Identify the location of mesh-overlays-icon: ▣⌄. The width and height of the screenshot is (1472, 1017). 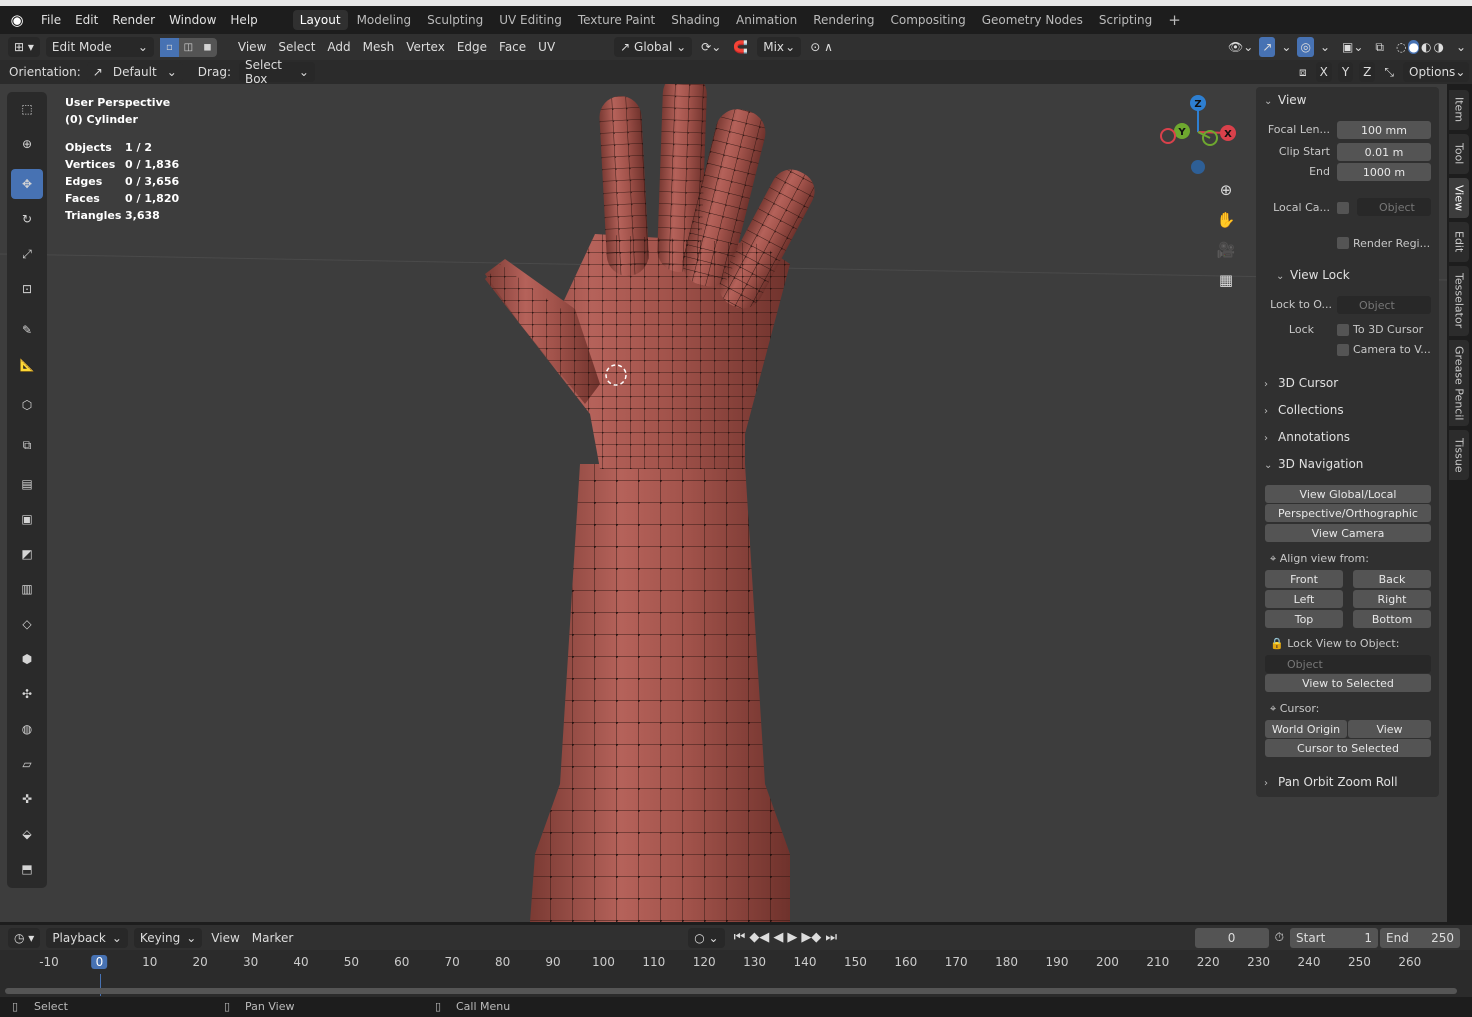
(1352, 47).